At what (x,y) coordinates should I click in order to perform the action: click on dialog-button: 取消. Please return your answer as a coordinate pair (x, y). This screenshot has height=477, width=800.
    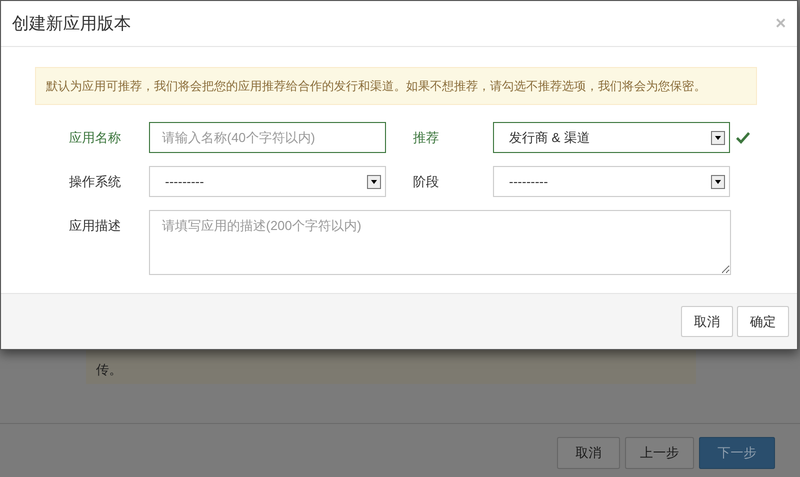
    Looking at the image, I should click on (707, 321).